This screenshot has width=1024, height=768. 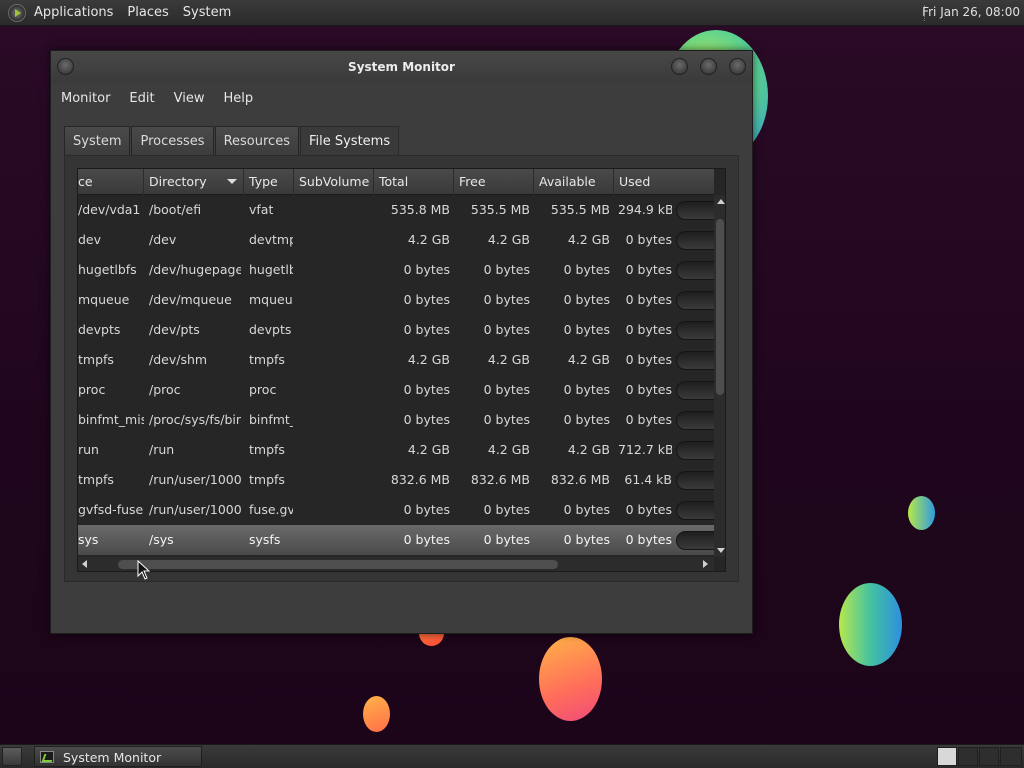 I want to click on cell-directory: /proc, so click(x=165, y=389).